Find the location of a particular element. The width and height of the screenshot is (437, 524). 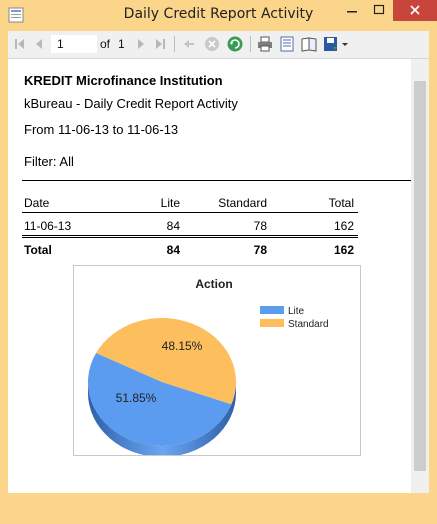

refresh-icon is located at coordinates (235, 44).